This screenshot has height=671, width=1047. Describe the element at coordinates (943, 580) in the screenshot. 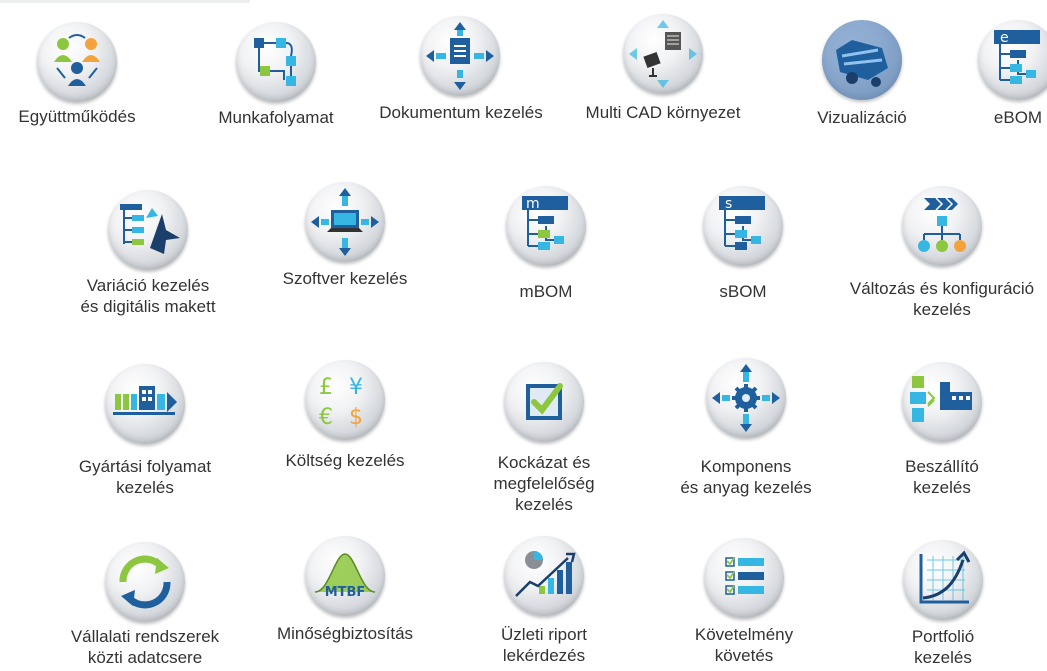

I see `portfolio-management-icon` at that location.